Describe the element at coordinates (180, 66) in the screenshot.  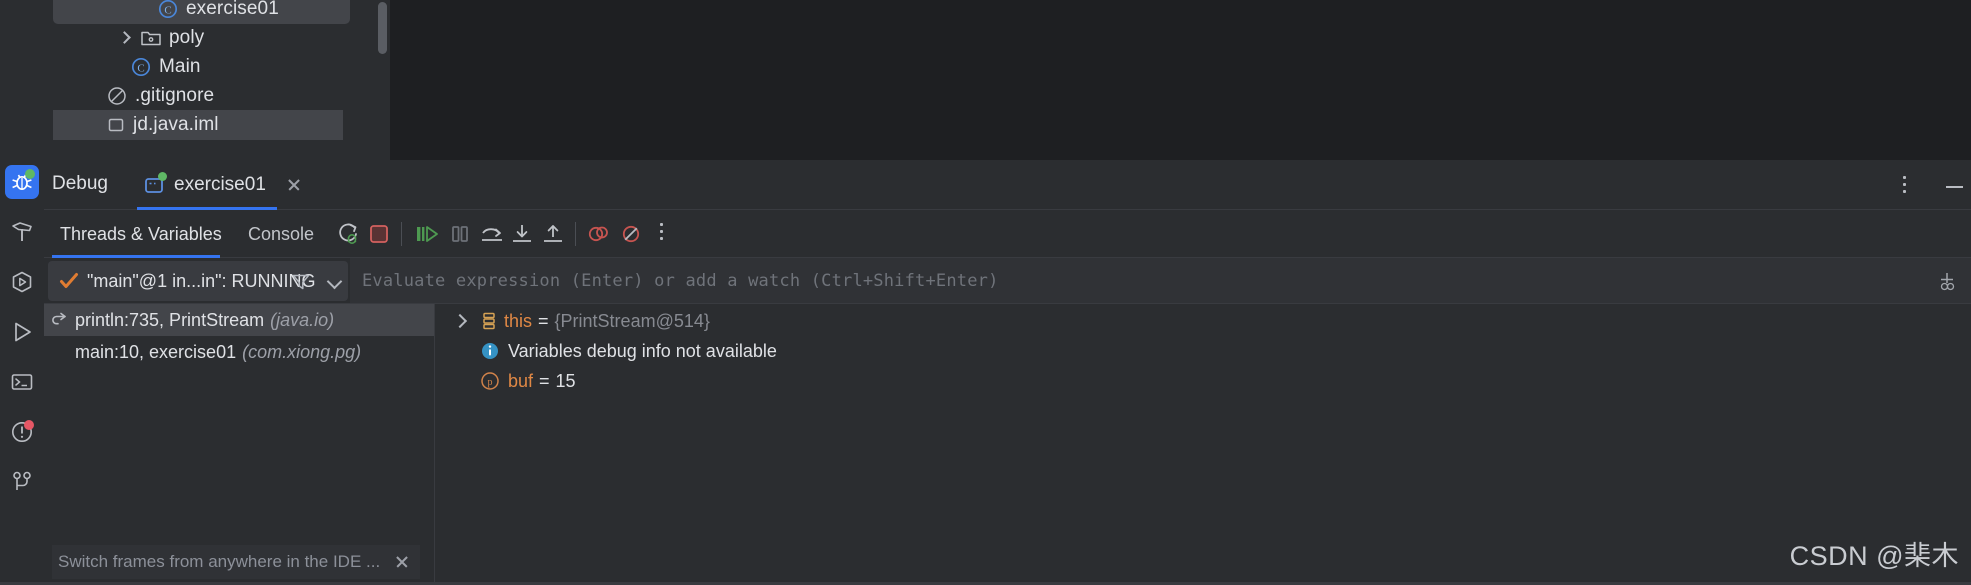
I see `tree-item-label: Main` at that location.